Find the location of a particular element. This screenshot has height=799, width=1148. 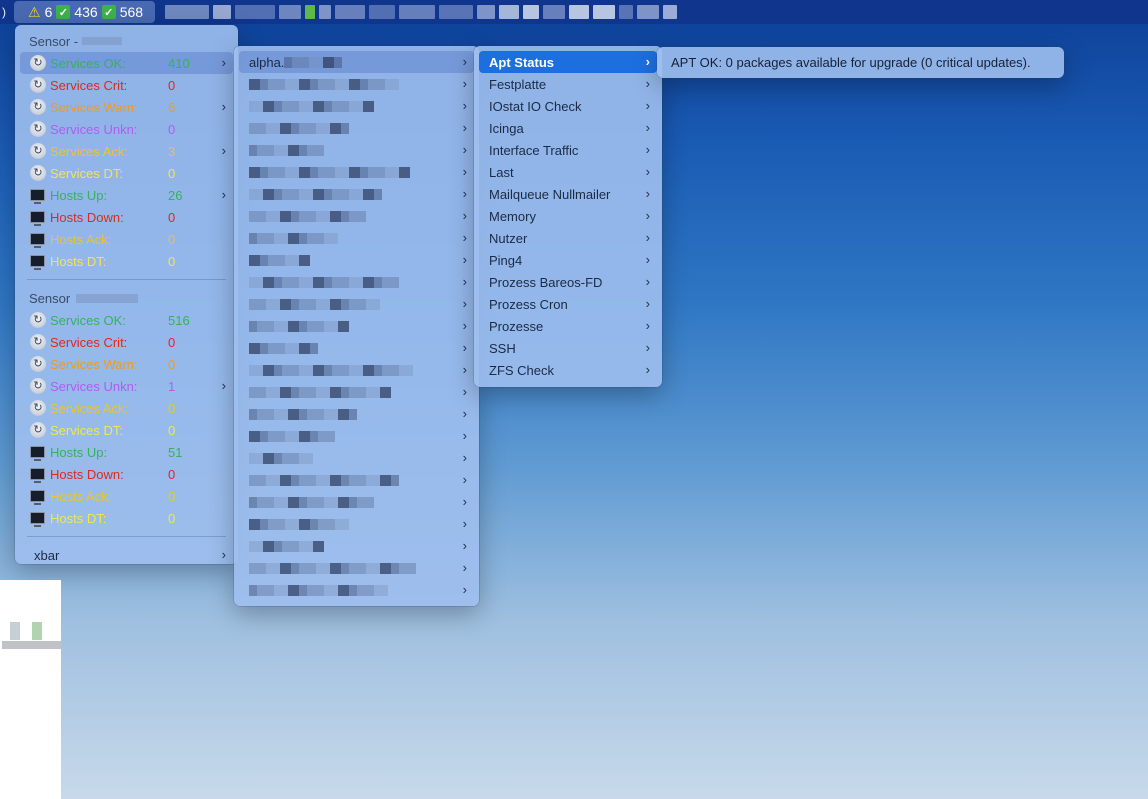

status-label: Services Crit: is located at coordinates (89, 85).